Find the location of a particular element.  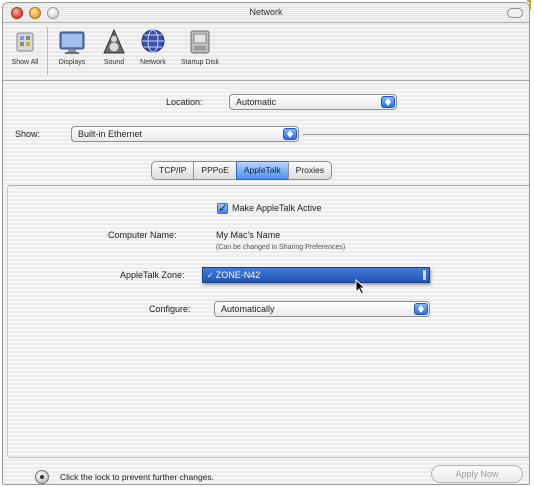

computer-name-value: My Mac's Name is located at coordinates (248, 235).